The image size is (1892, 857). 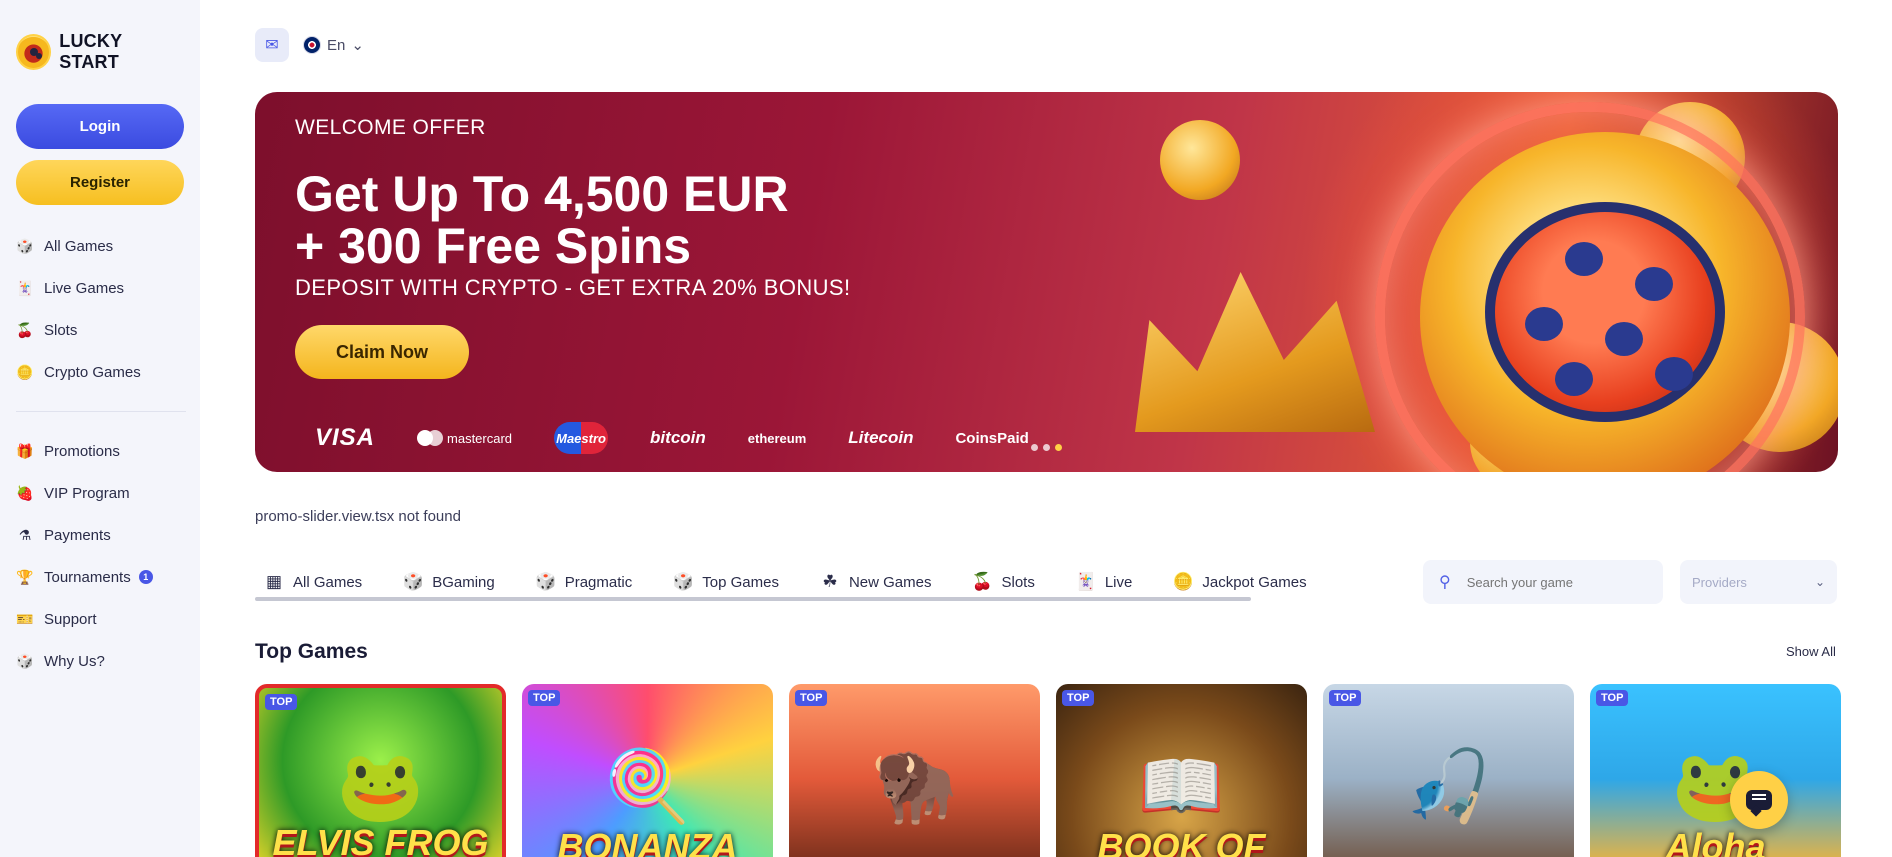 I want to click on tab-live: 🃏 Live, so click(x=1104, y=582).